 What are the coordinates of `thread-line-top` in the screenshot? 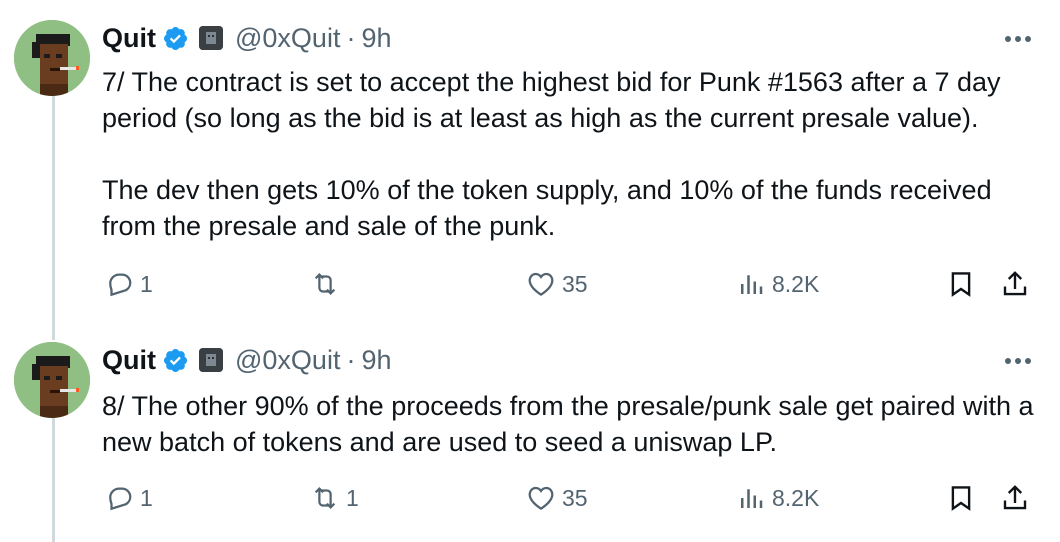 It's located at (53, 331).